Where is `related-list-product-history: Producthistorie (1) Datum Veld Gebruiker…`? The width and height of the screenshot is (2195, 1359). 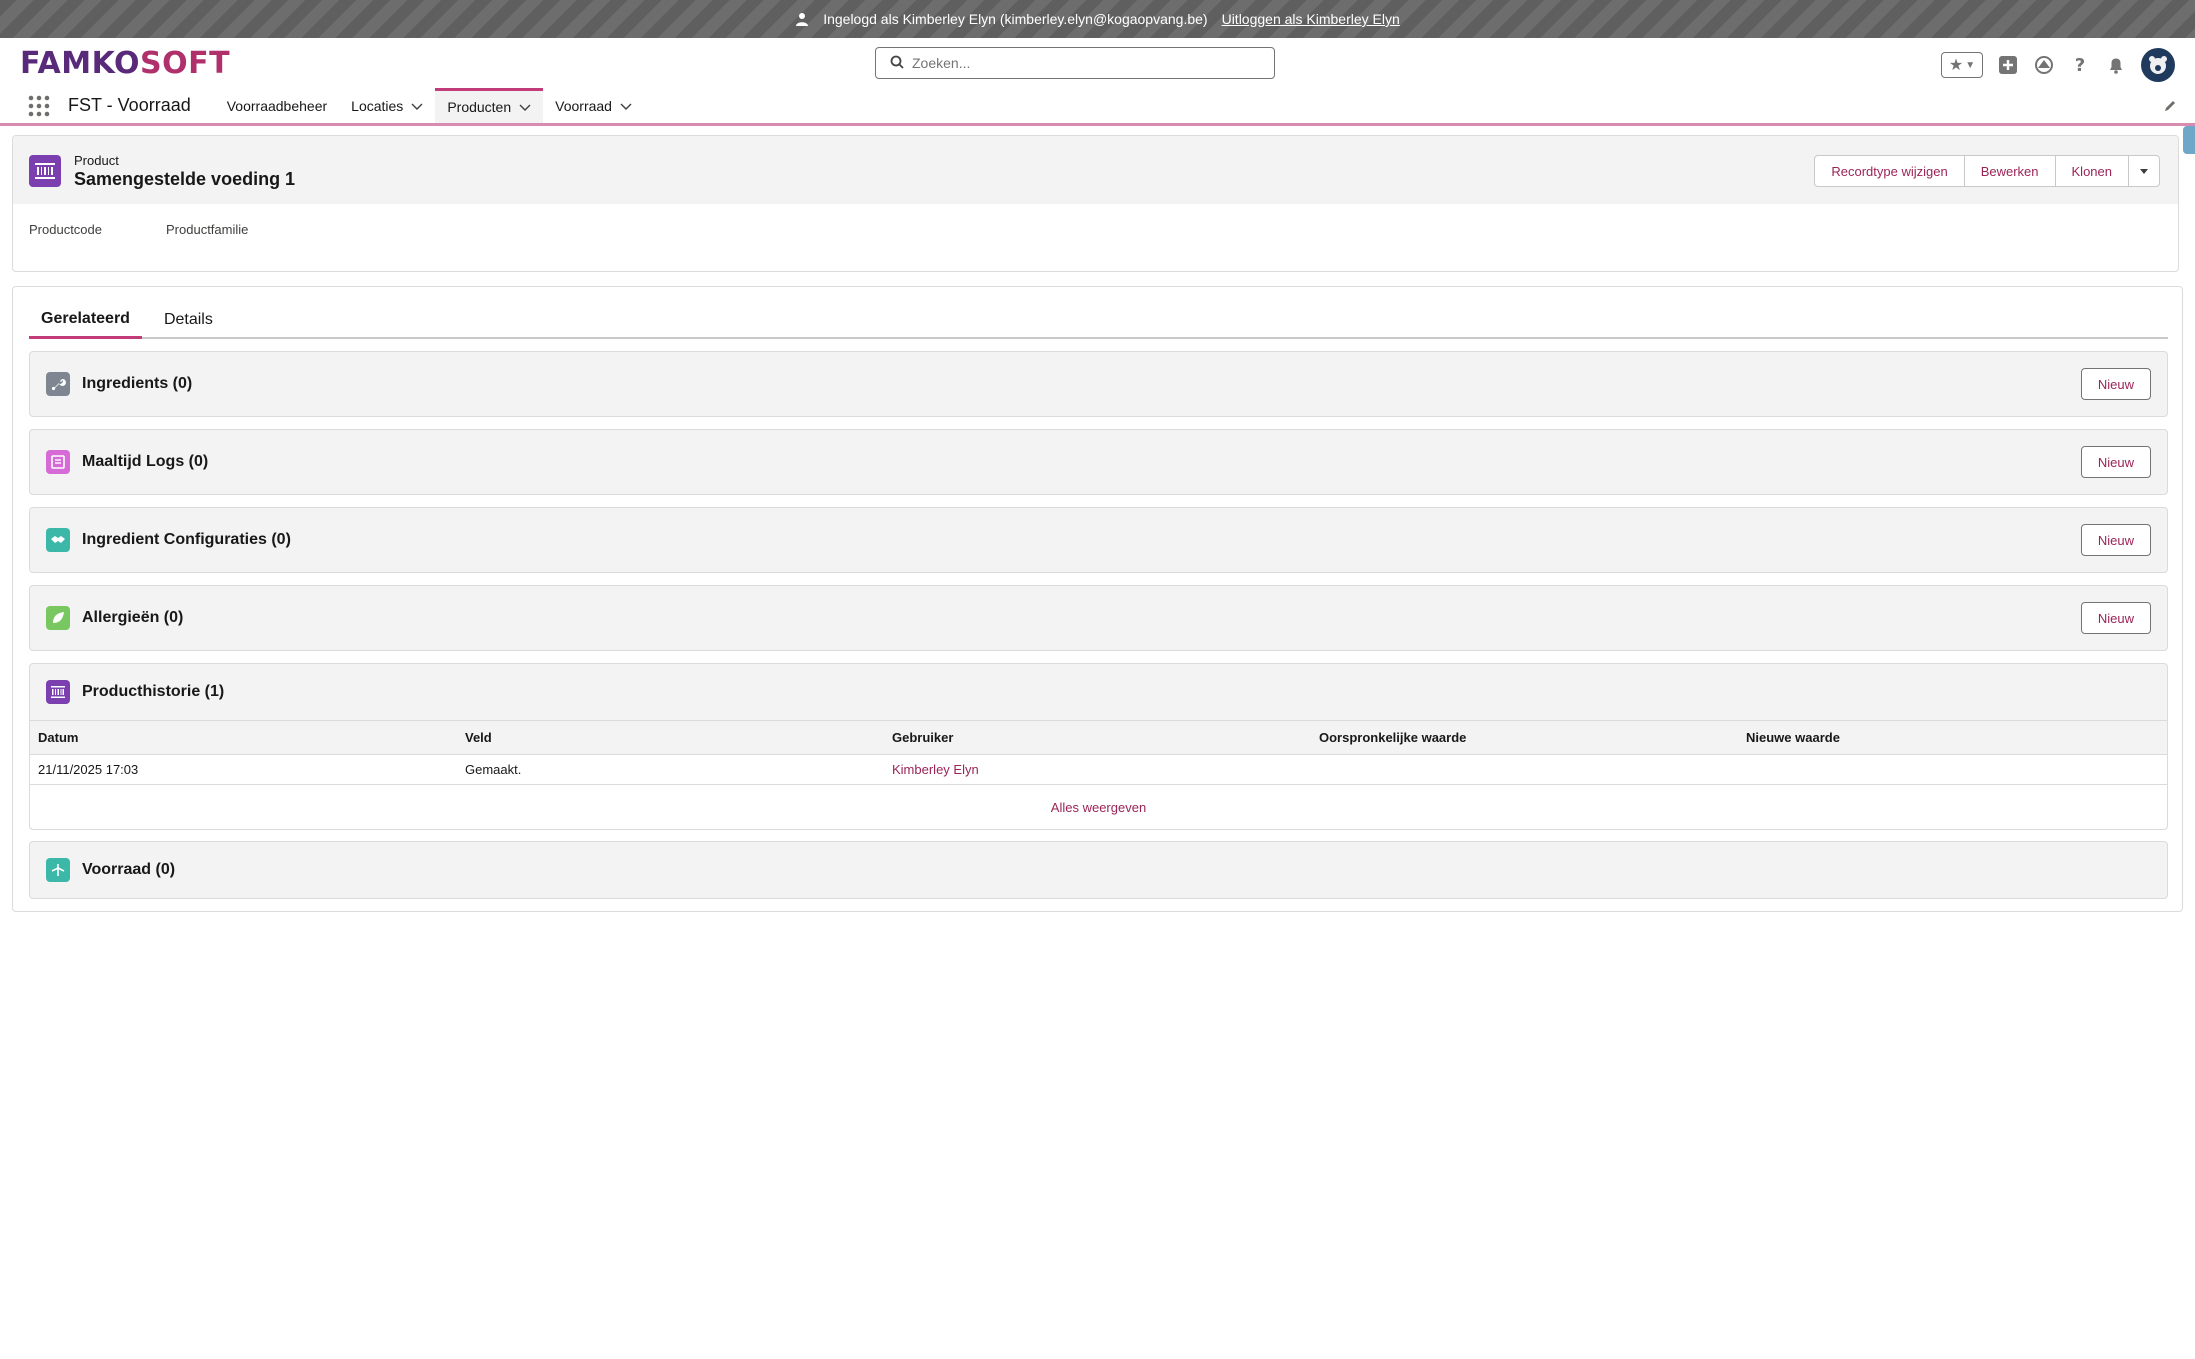 related-list-product-history: Producthistorie (1) Datum Veld Gebruiker… is located at coordinates (1098, 746).